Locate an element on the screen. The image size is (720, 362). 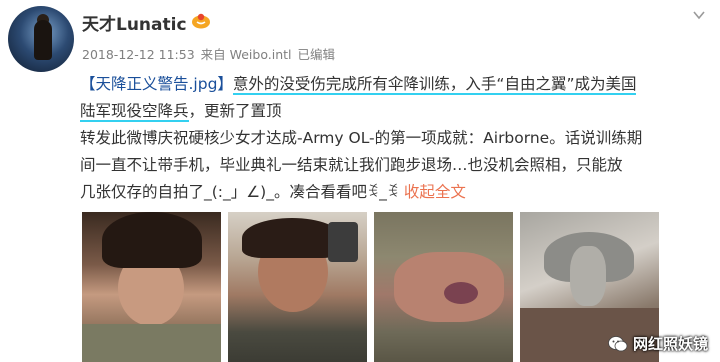
underlined-text: 陆军现役空降兵 is located at coordinates (134, 112).